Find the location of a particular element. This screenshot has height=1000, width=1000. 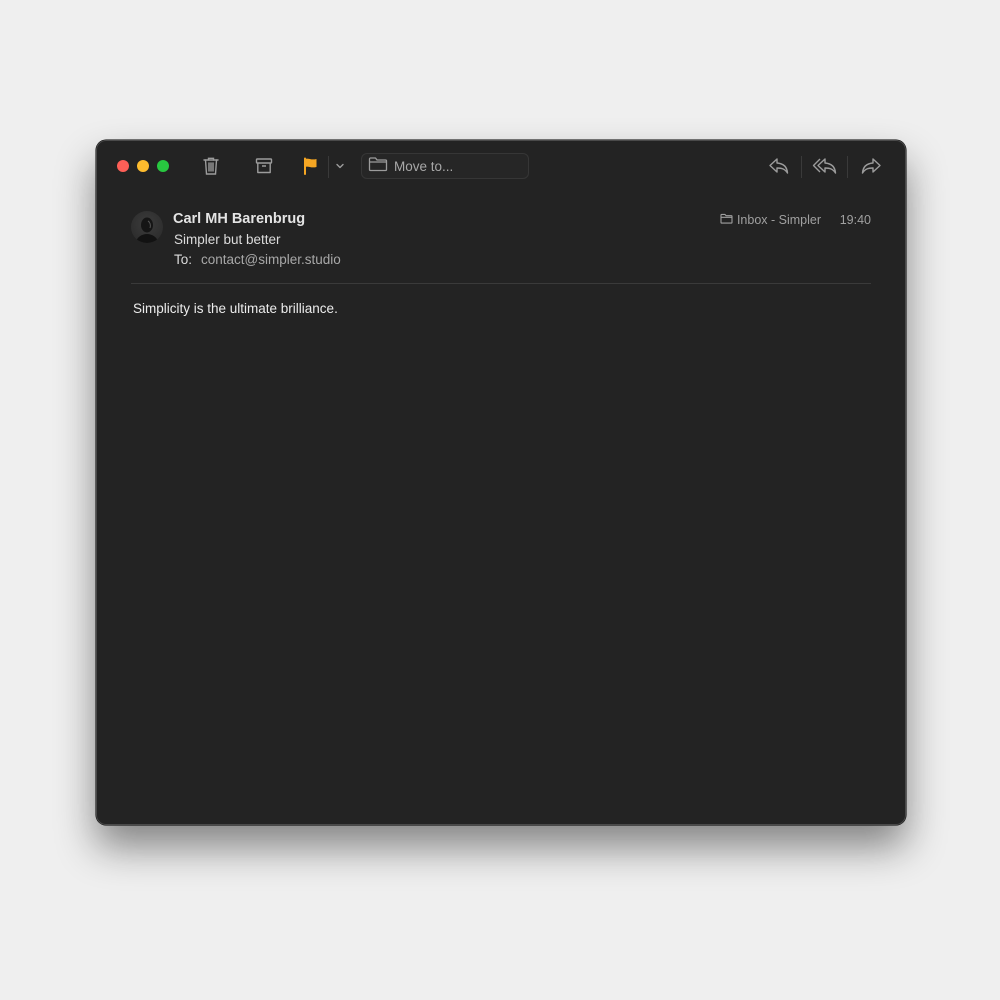

reply-all-icon is located at coordinates (825, 166).